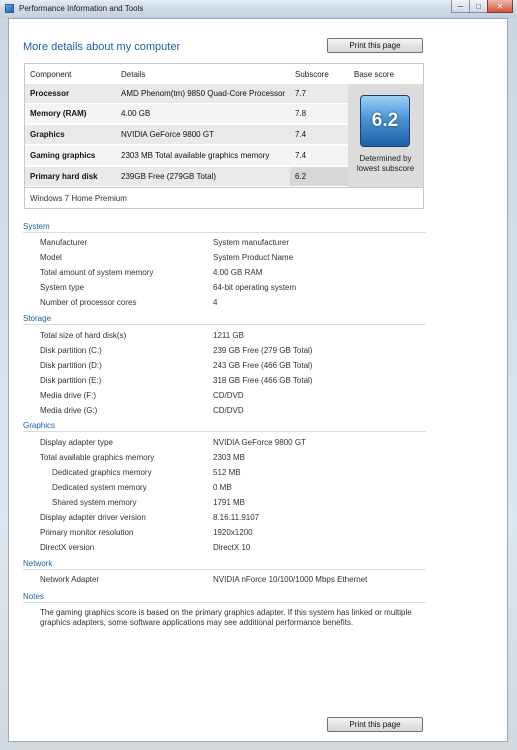  What do you see at coordinates (229, 502) in the screenshot?
I see `detail-value: 1791 MB` at bounding box center [229, 502].